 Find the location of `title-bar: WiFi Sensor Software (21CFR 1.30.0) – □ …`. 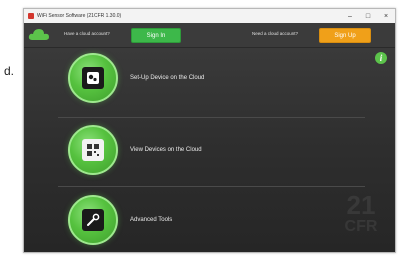

title-bar: WiFi Sensor Software (21CFR 1.30.0) – □ … is located at coordinates (209, 16).